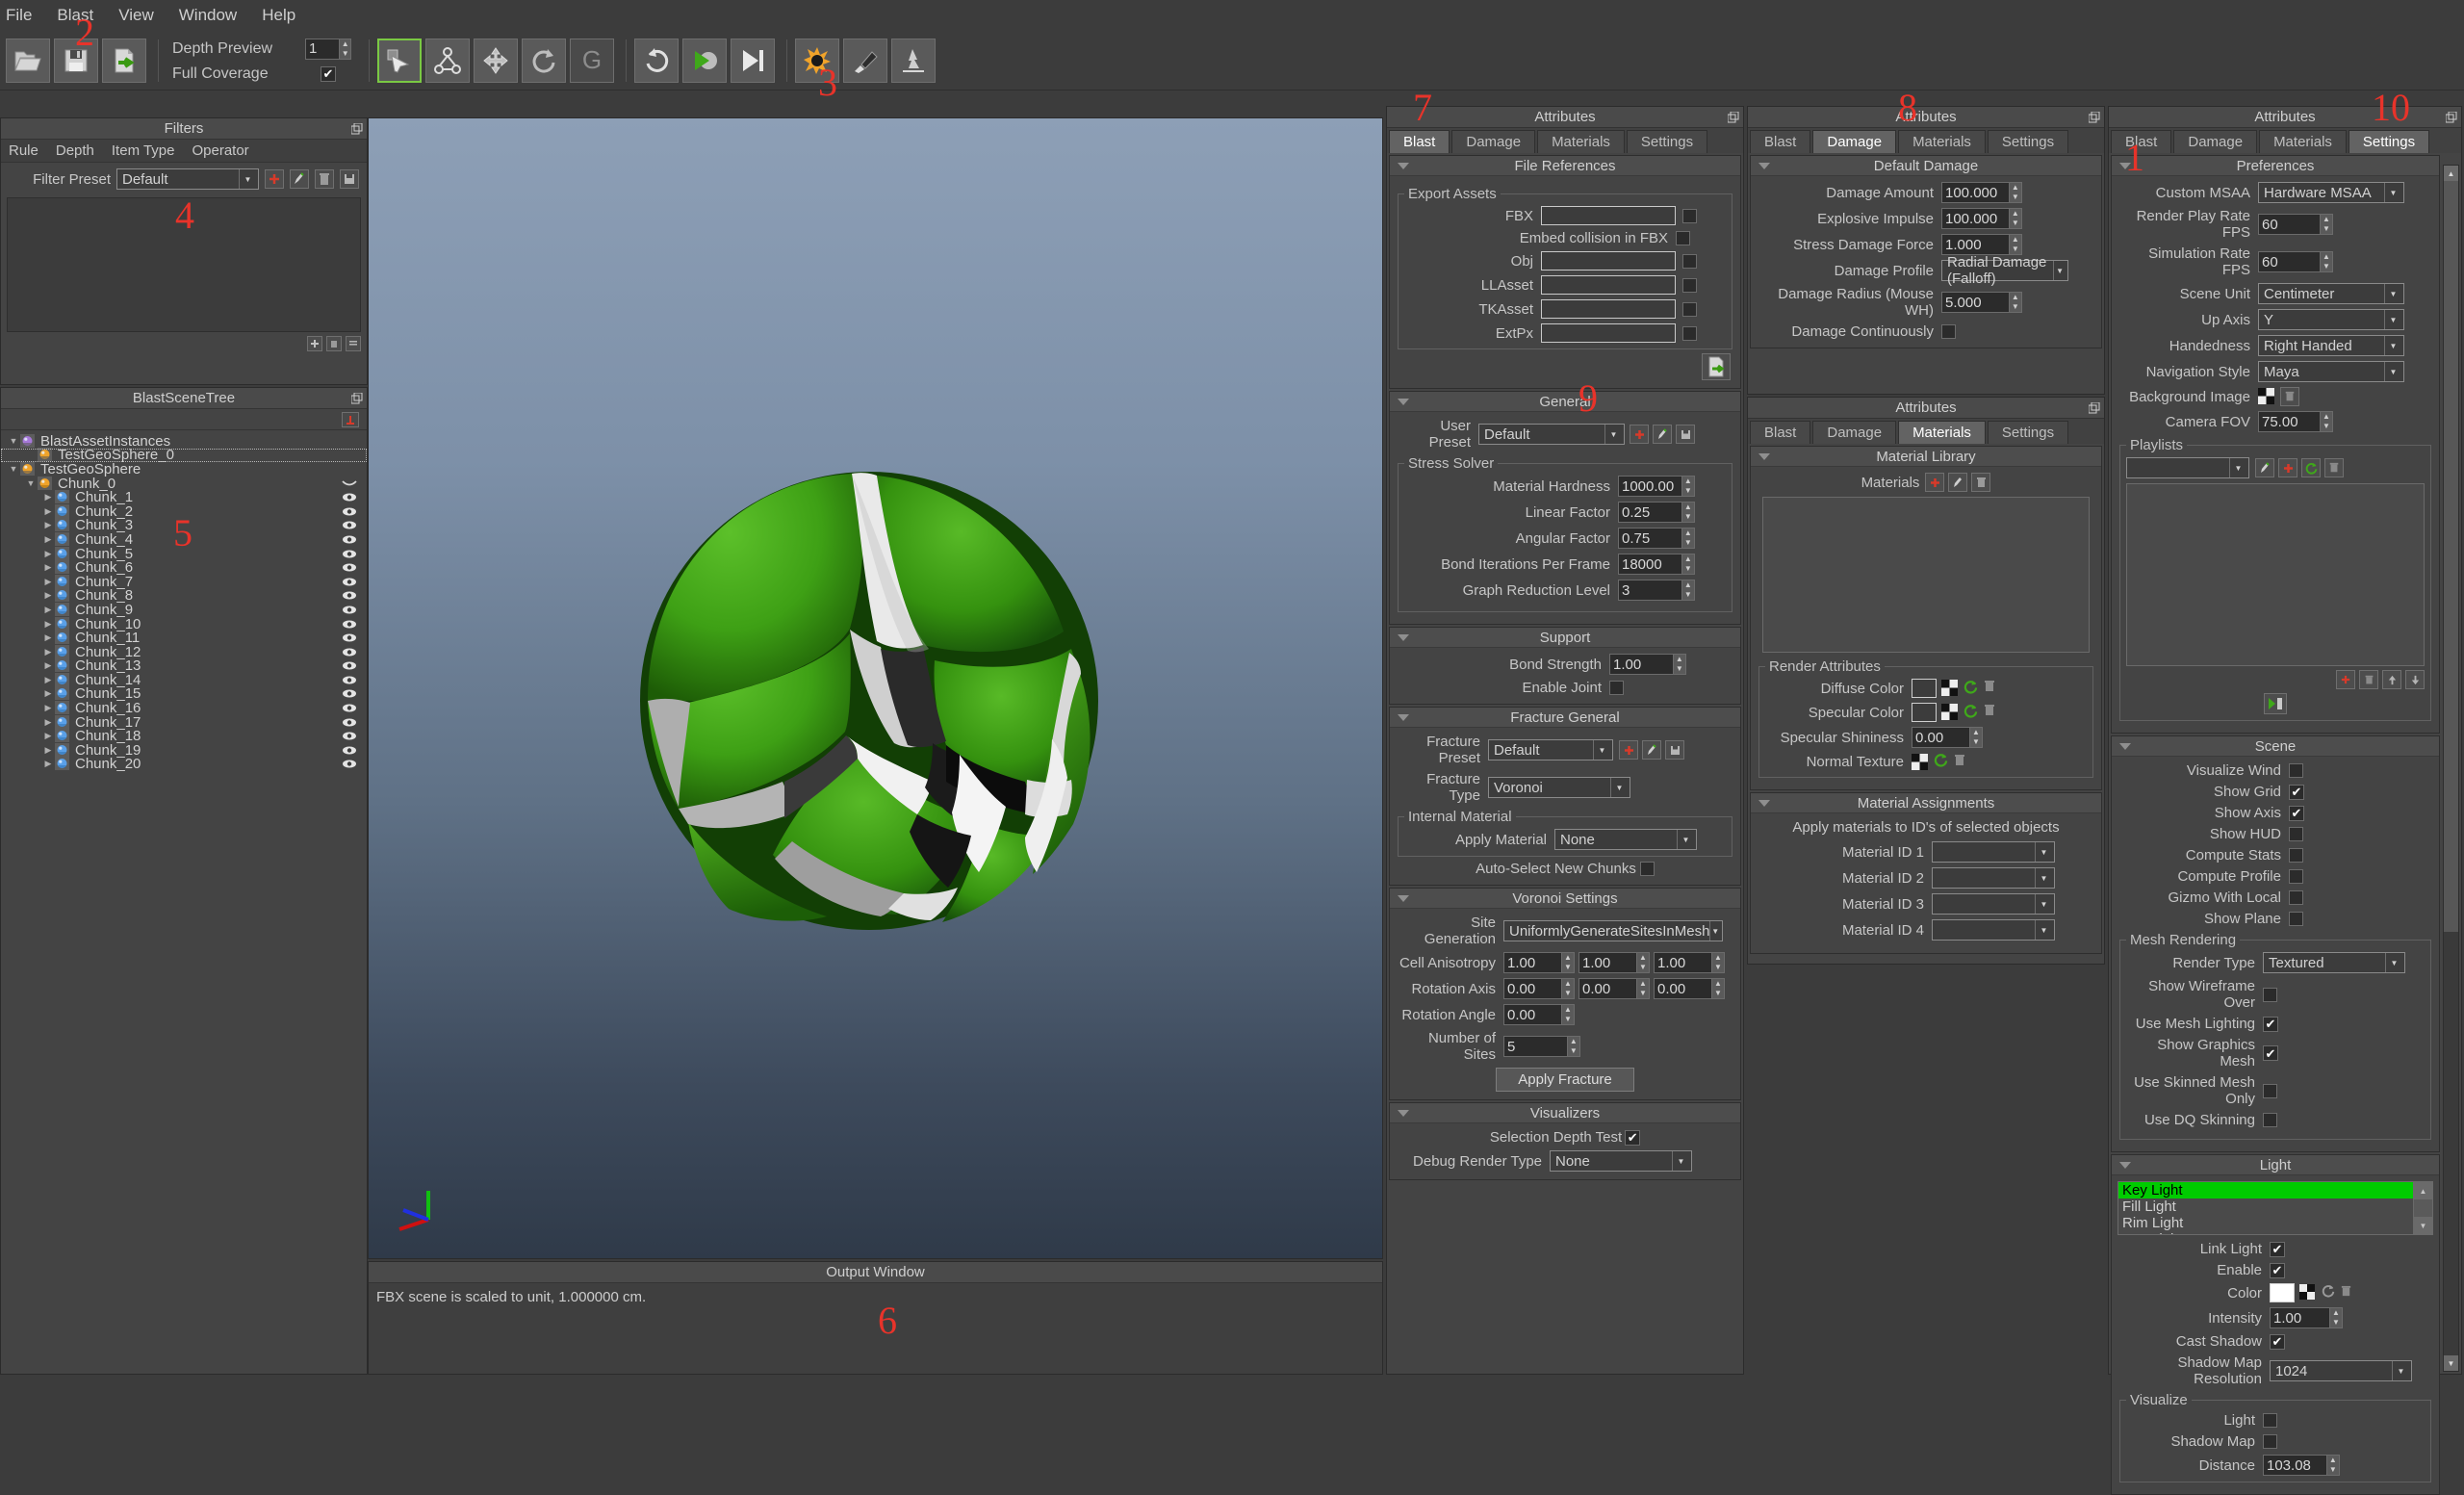 The height and width of the screenshot is (1495, 2464). I want to click on material-hardness-stepper: ▲▼, so click(1656, 486).